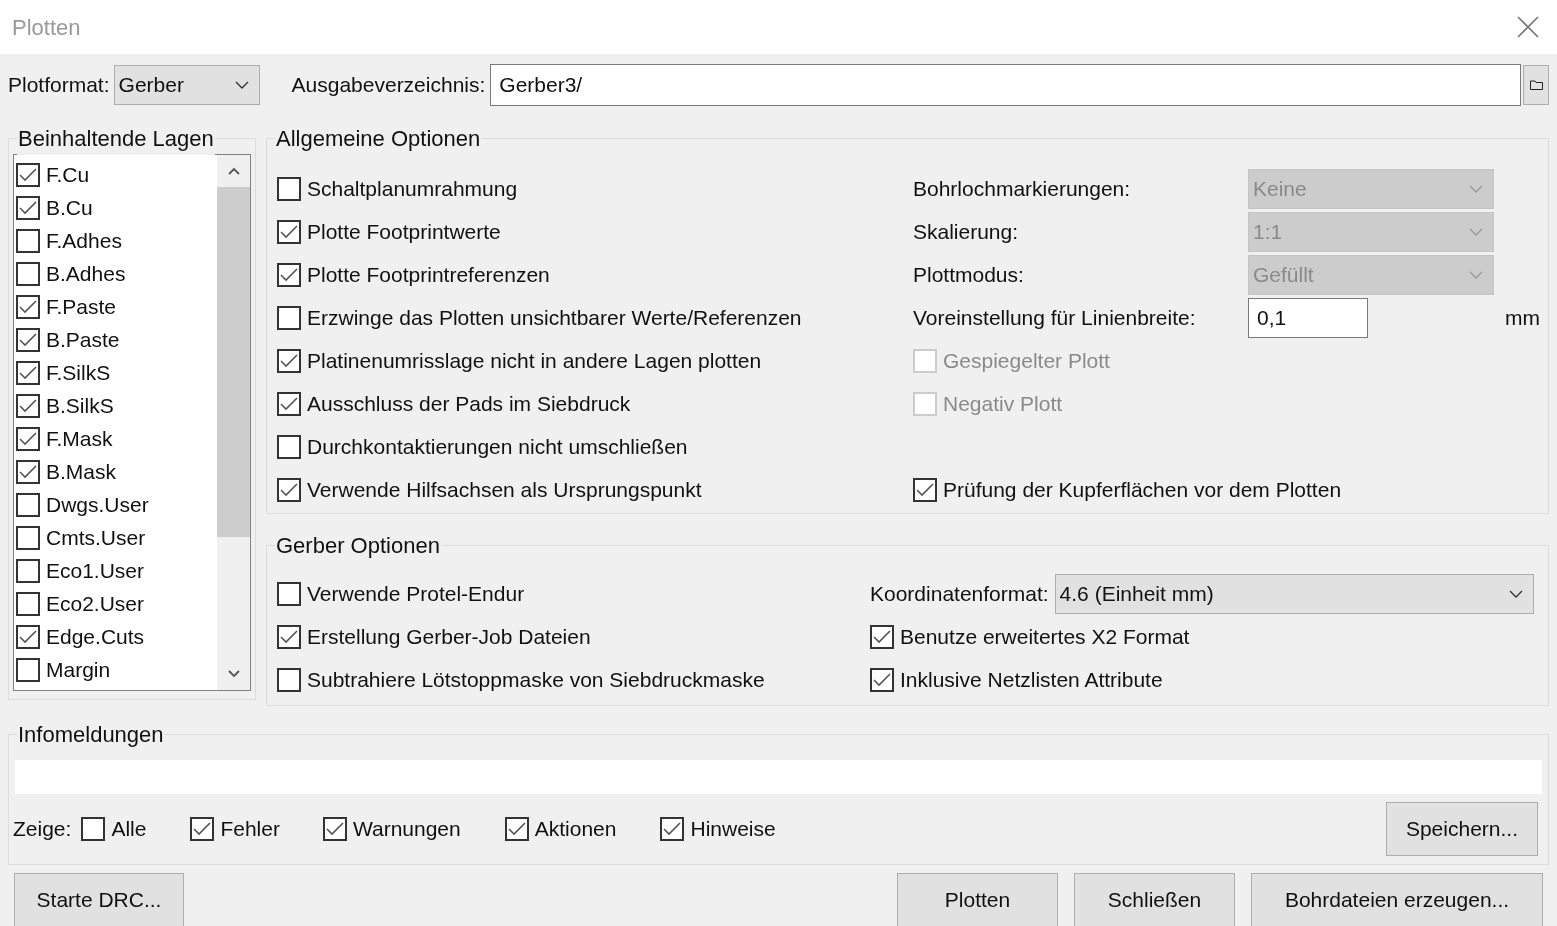  What do you see at coordinates (449, 636) in the screenshot?
I see `checkbox-label: Erstellung Gerber-Job Dateien` at bounding box center [449, 636].